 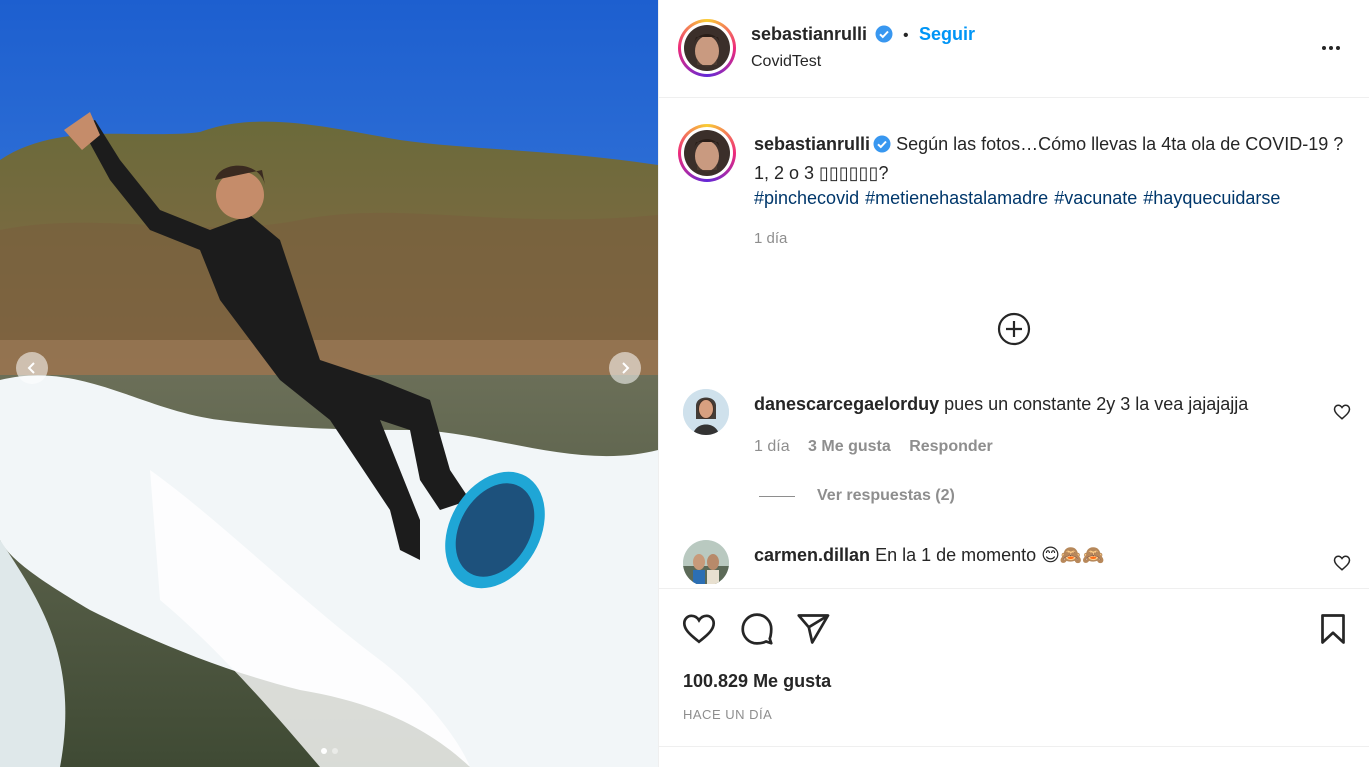 I want to click on load-more-comments-icon, so click(x=1014, y=329).